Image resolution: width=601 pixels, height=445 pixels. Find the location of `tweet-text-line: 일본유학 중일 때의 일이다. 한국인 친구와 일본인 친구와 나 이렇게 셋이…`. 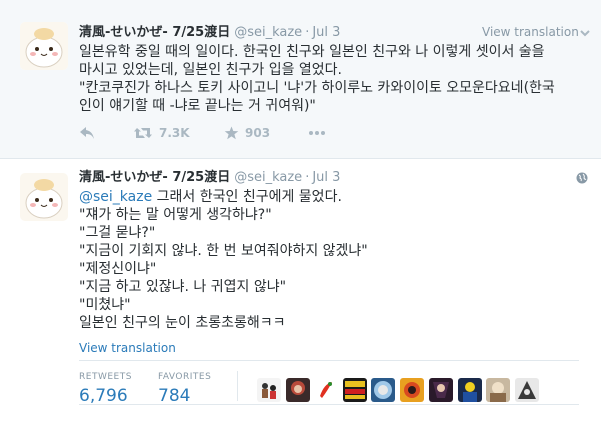

tweet-text-line: 일본유학 중일 때의 일이다. 한국인 친구와 일본인 친구와 나 이렇게 셋이… is located at coordinates (312, 52).